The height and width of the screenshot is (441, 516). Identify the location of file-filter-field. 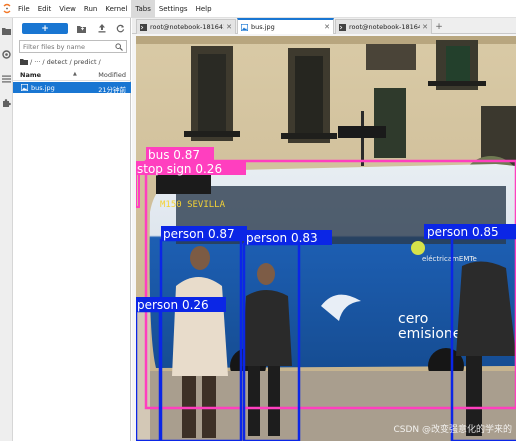
(73, 46).